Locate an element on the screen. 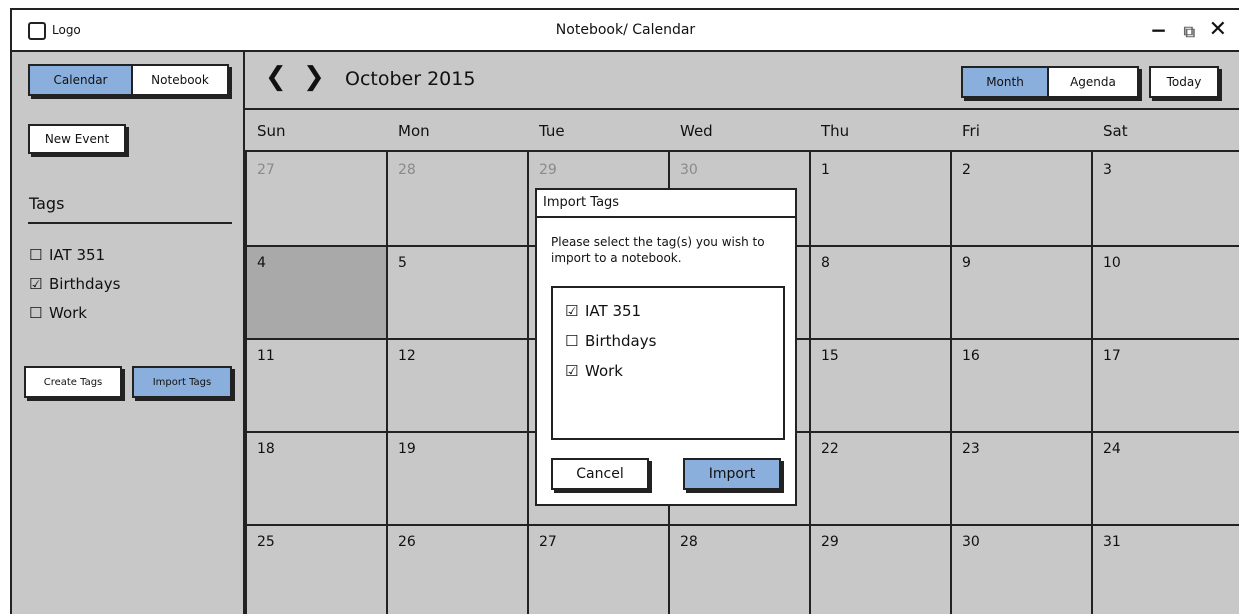 The image size is (1239, 614). tag-item-iat351: ☐ IAT 351 is located at coordinates (74, 254).